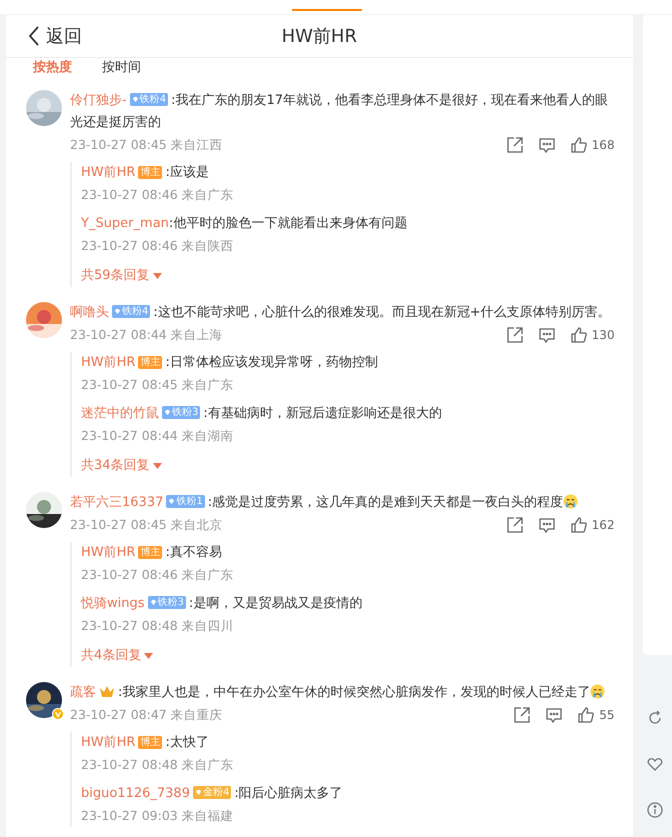 The image size is (672, 837). I want to click on like-button: 55, so click(596, 715).